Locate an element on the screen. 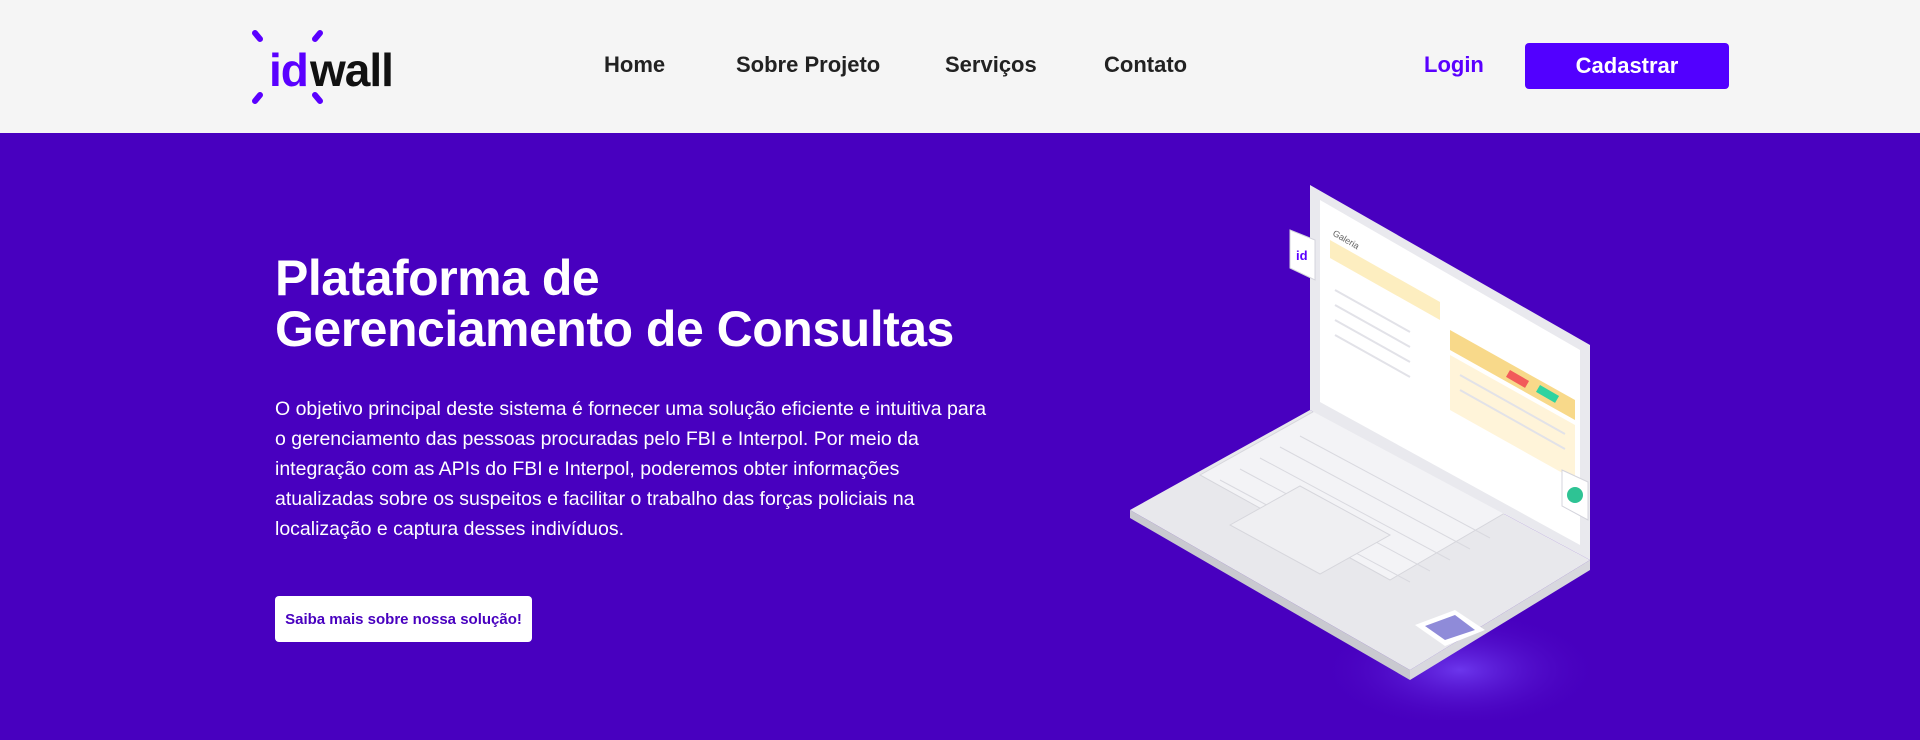  nav-contato-link: Contato is located at coordinates (1145, 65).